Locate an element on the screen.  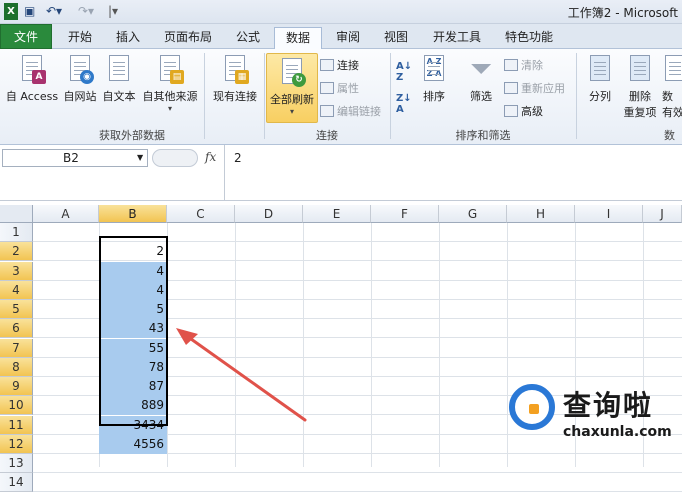
arrow-shaft is located at coordinates (244, 377).